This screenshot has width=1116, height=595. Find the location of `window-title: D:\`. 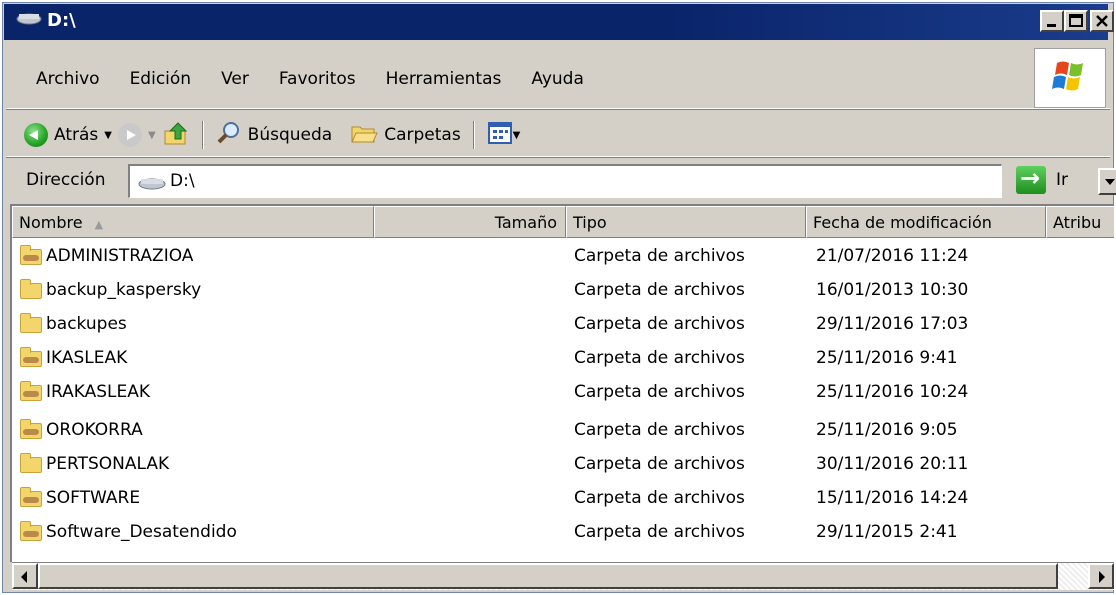

window-title: D:\ is located at coordinates (61, 20).